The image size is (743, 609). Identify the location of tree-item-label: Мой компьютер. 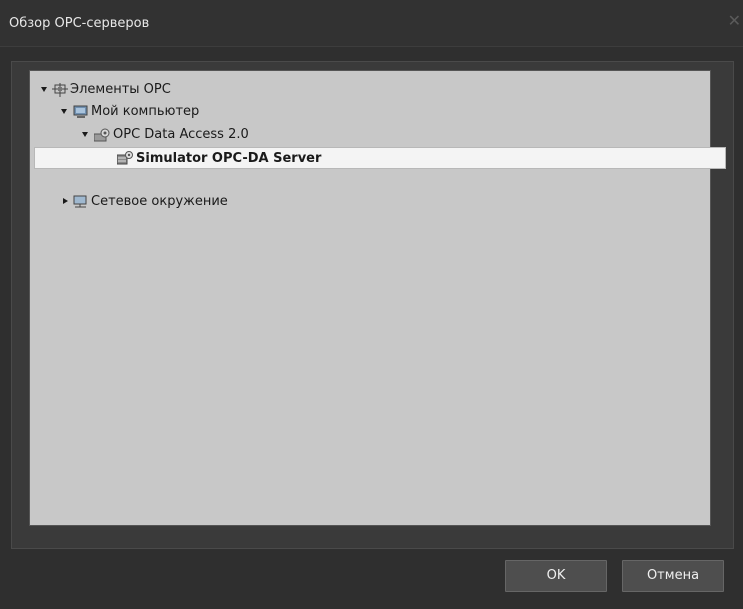
(145, 111).